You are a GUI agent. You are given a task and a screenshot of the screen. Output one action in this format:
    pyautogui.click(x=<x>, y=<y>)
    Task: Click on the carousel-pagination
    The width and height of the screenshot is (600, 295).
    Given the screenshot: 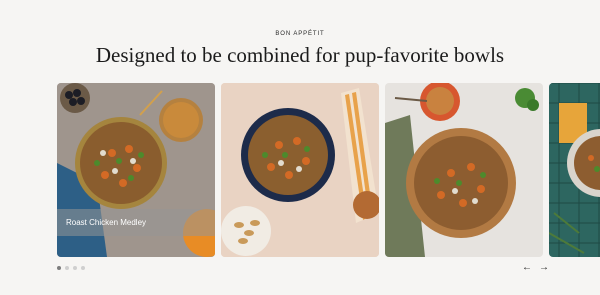 What is the action you would take?
    pyautogui.click(x=71, y=269)
    